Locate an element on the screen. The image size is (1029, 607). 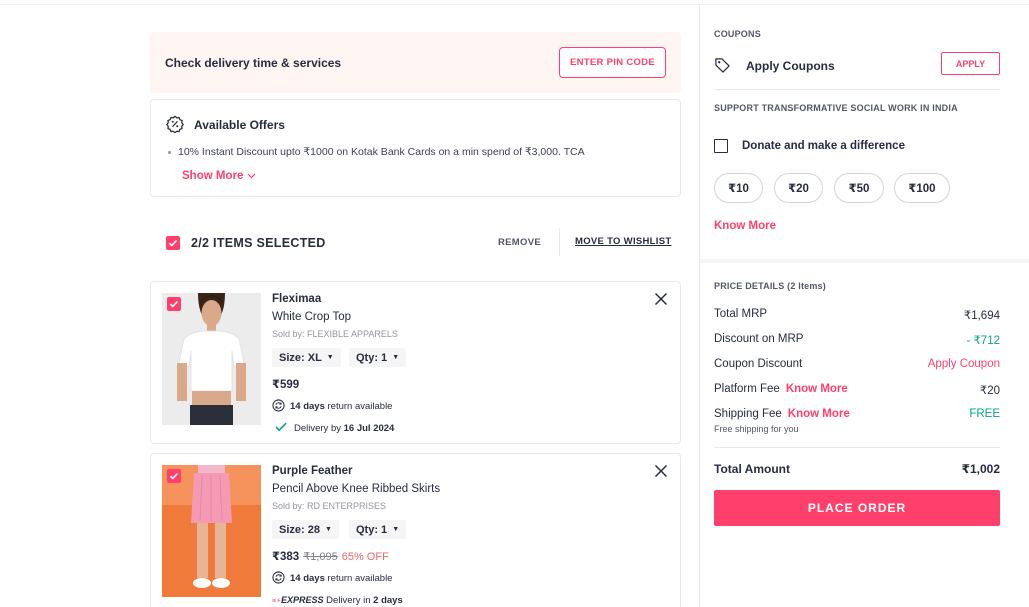
delivery-date: 16 Jul 2024 is located at coordinates (369, 428).